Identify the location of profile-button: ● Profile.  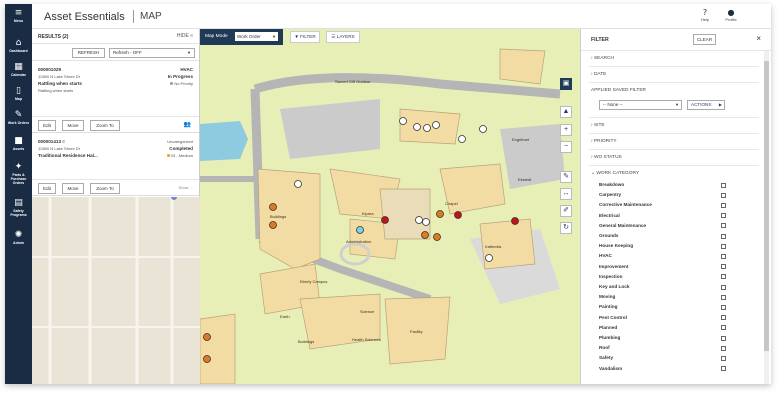
(731, 17).